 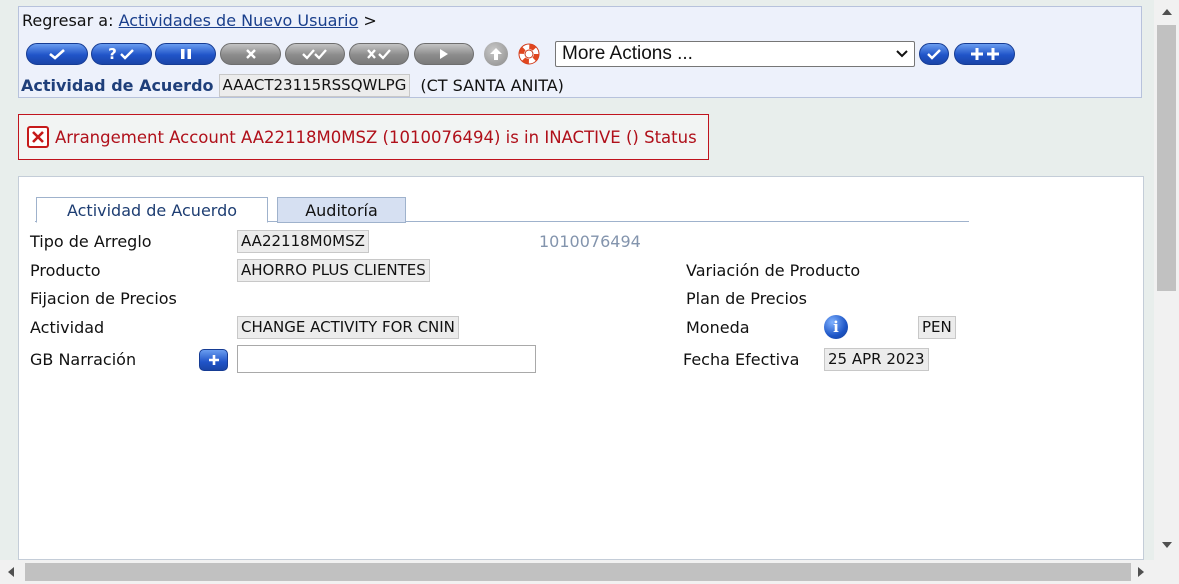 I want to click on delete-button, so click(x=250, y=54).